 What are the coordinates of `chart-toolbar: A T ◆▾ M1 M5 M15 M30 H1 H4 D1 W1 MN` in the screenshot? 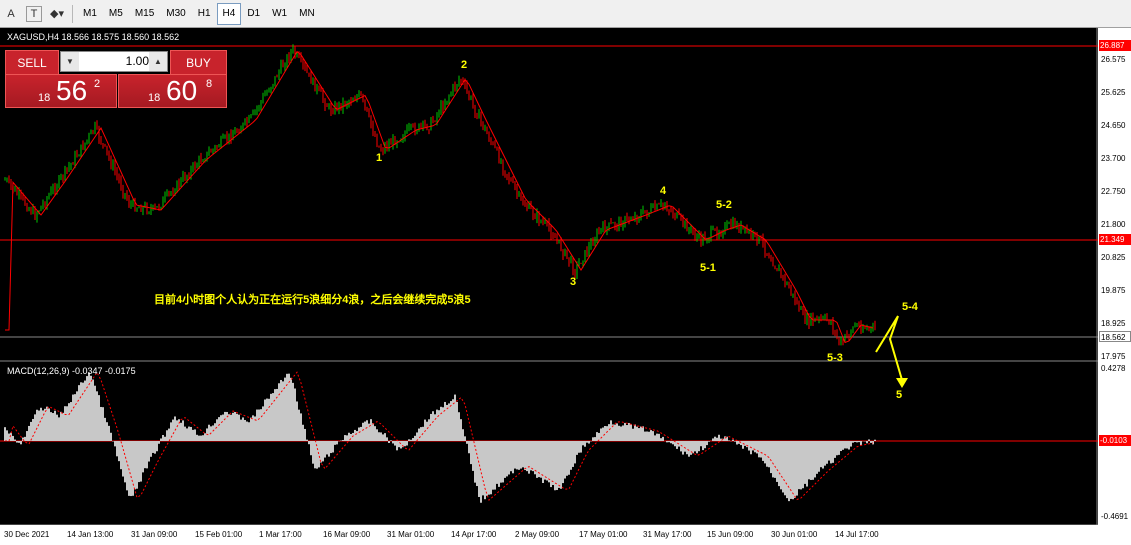 It's located at (565, 14).